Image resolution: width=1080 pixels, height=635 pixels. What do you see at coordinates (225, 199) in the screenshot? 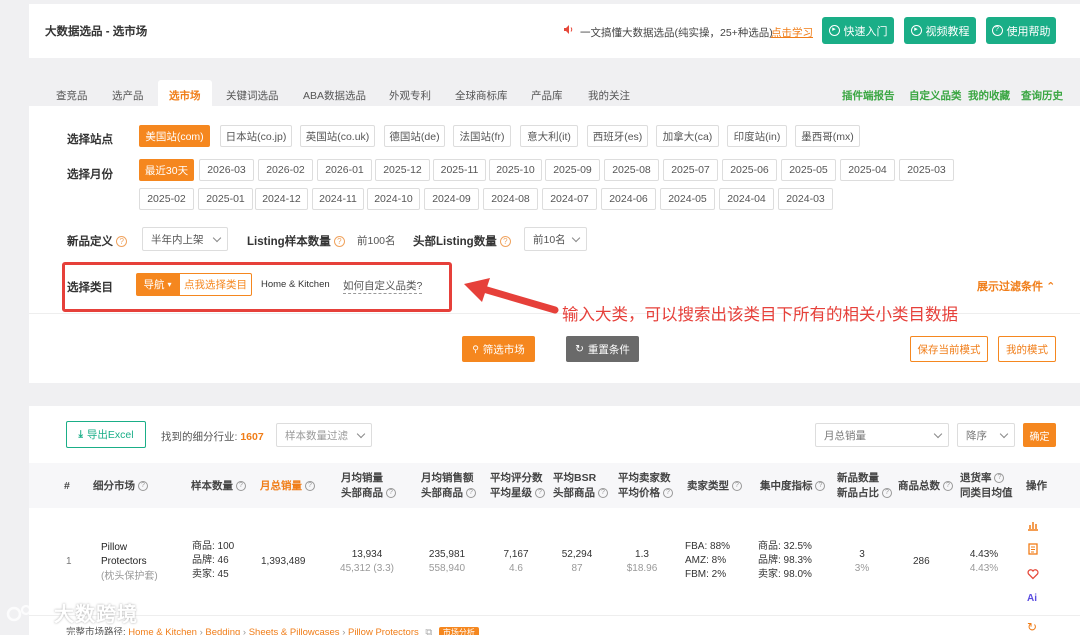
I see `month-option: 2025-01` at bounding box center [225, 199].